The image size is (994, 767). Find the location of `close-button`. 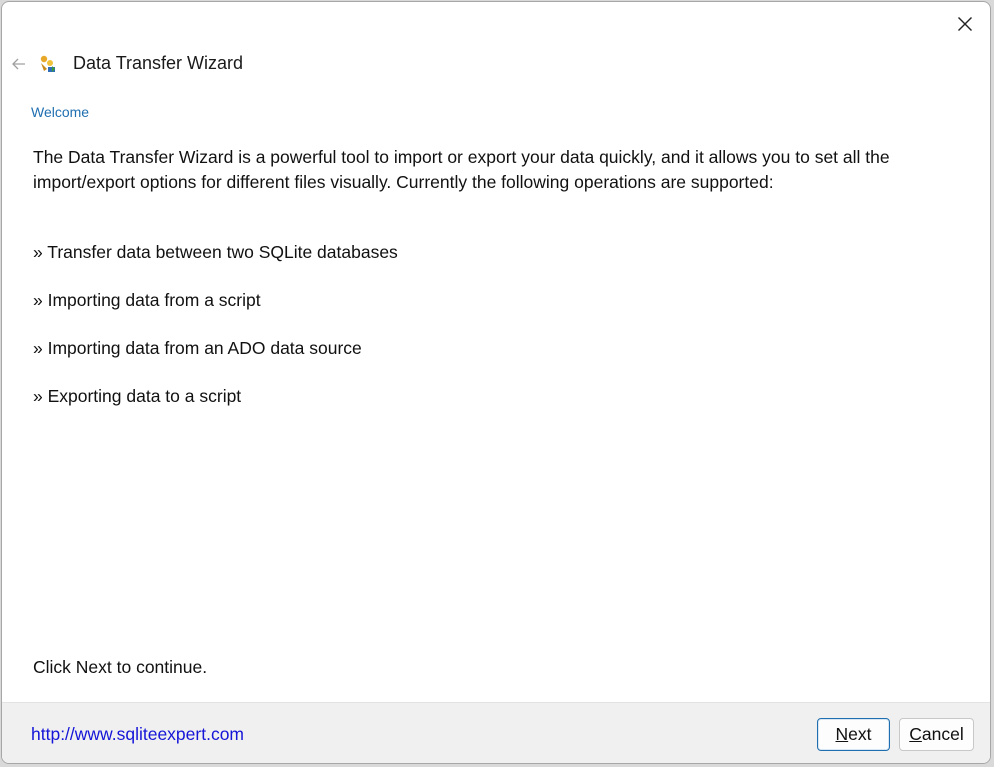

close-button is located at coordinates (965, 24).